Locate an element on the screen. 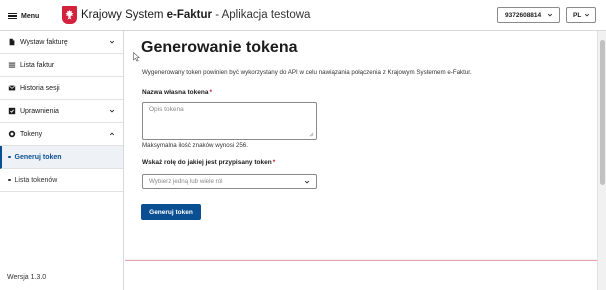 This screenshot has width=606, height=290. menu-button: Menu is located at coordinates (23, 16).